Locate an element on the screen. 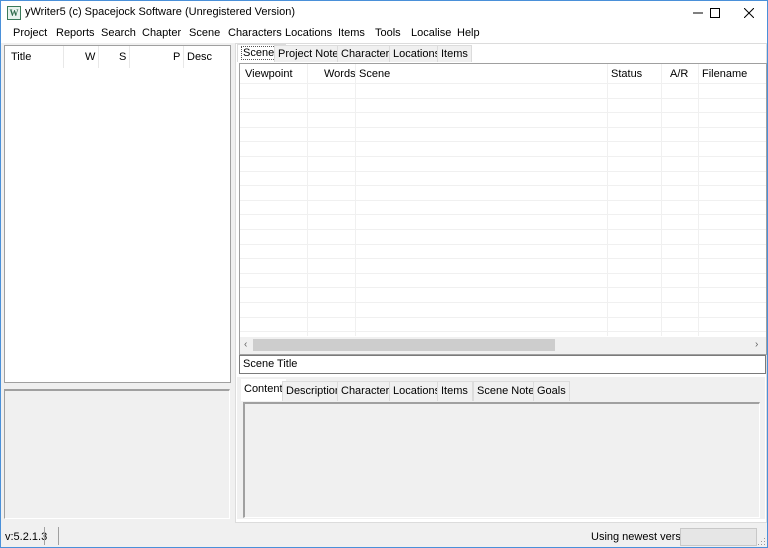 This screenshot has width=768, height=548. maximize-button is located at coordinates (715, 12).